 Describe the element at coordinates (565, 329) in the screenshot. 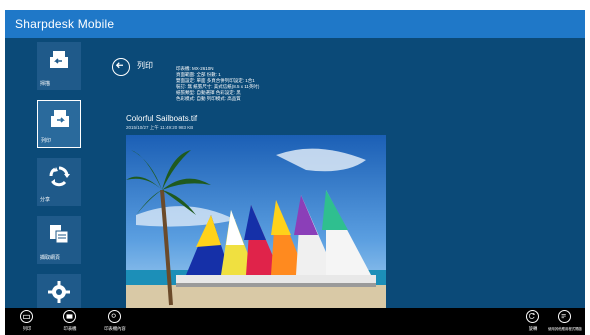

I see `open-with-button-label: 使用其他應用程式開啟` at that location.